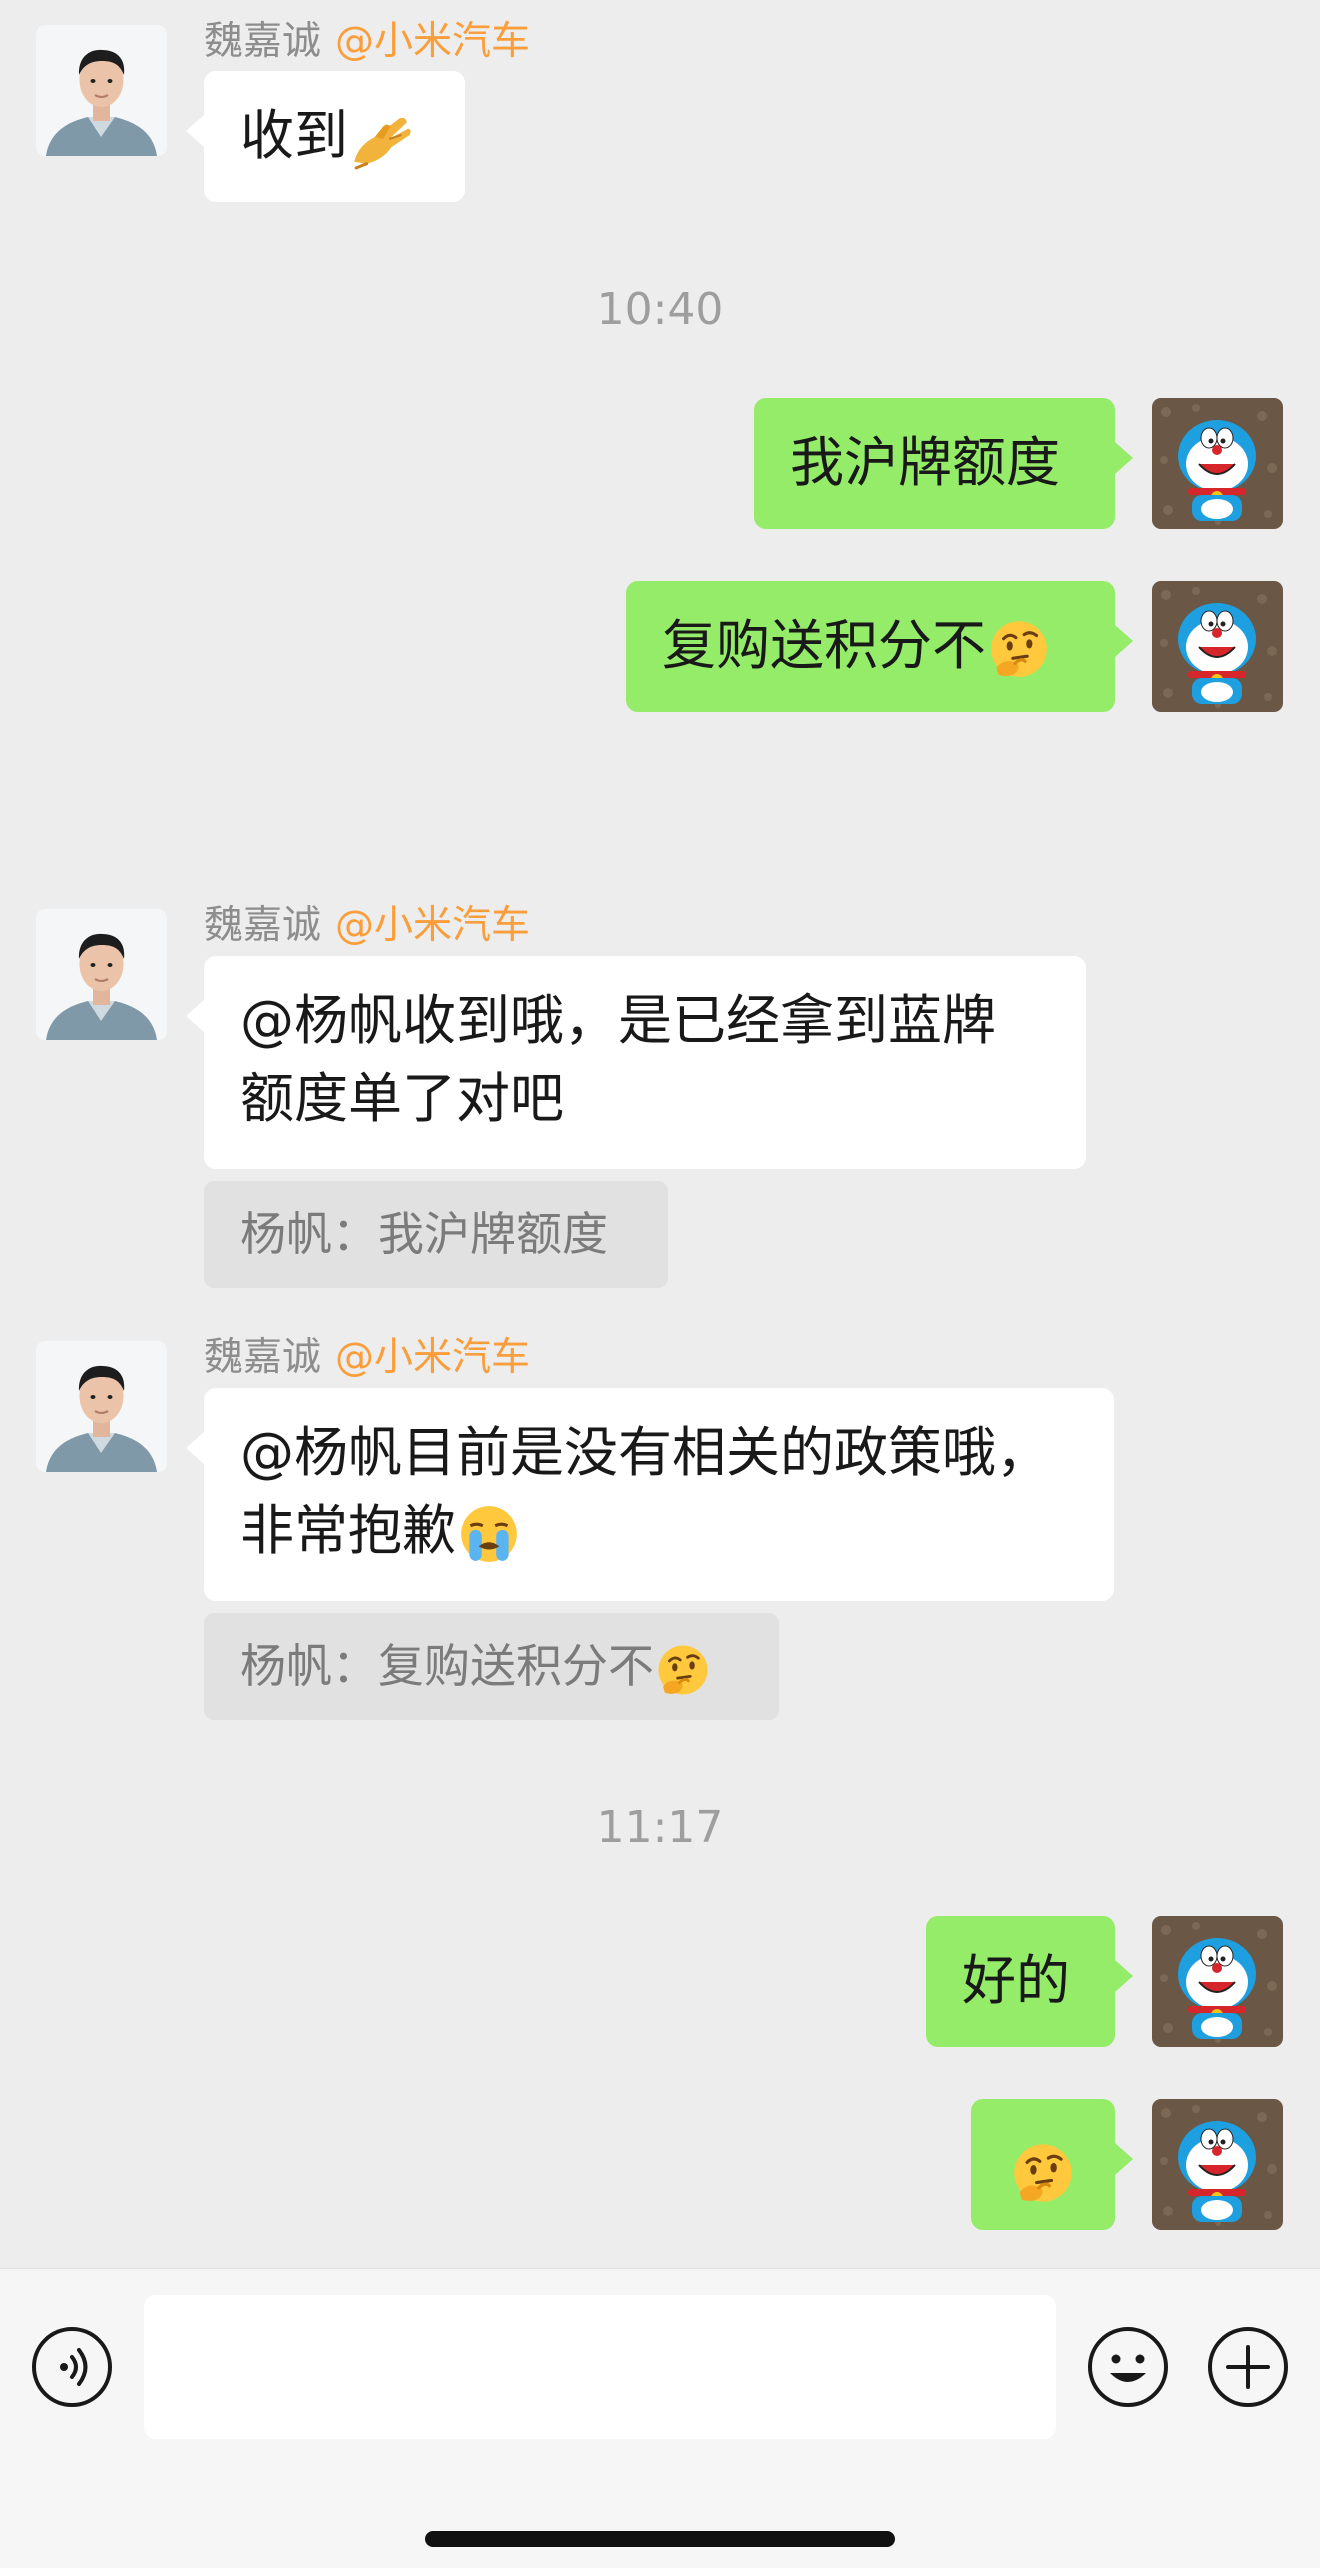 The image size is (1320, 2568). I want to click on message-text-line: 额度单了对吧, so click(402, 1098).